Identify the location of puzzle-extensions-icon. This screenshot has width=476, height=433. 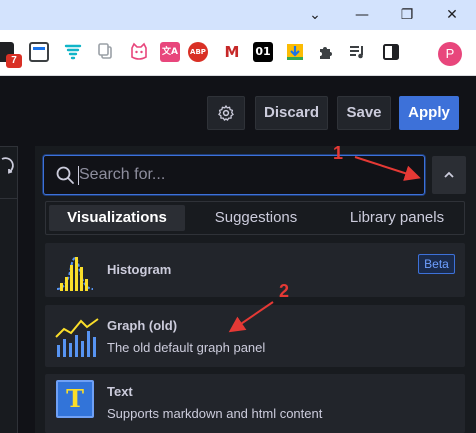
(326, 52).